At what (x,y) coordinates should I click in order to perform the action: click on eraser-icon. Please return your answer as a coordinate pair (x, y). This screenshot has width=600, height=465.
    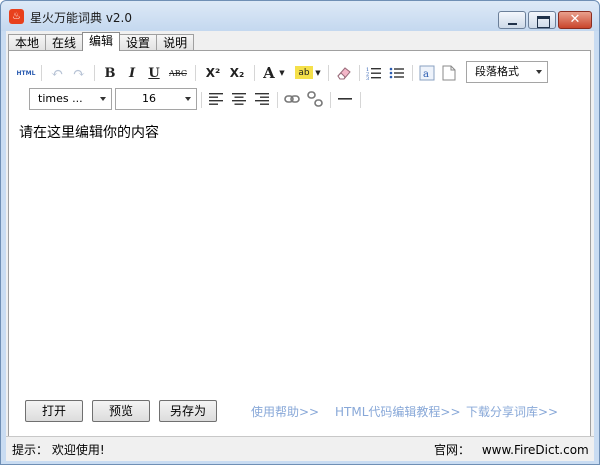
    Looking at the image, I should click on (344, 73).